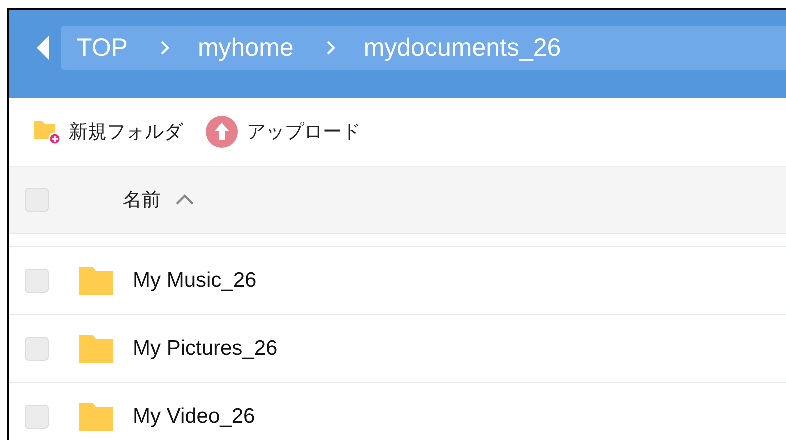 The image size is (786, 440). What do you see at coordinates (43, 48) in the screenshot?
I see `back-arrow-icon` at bounding box center [43, 48].